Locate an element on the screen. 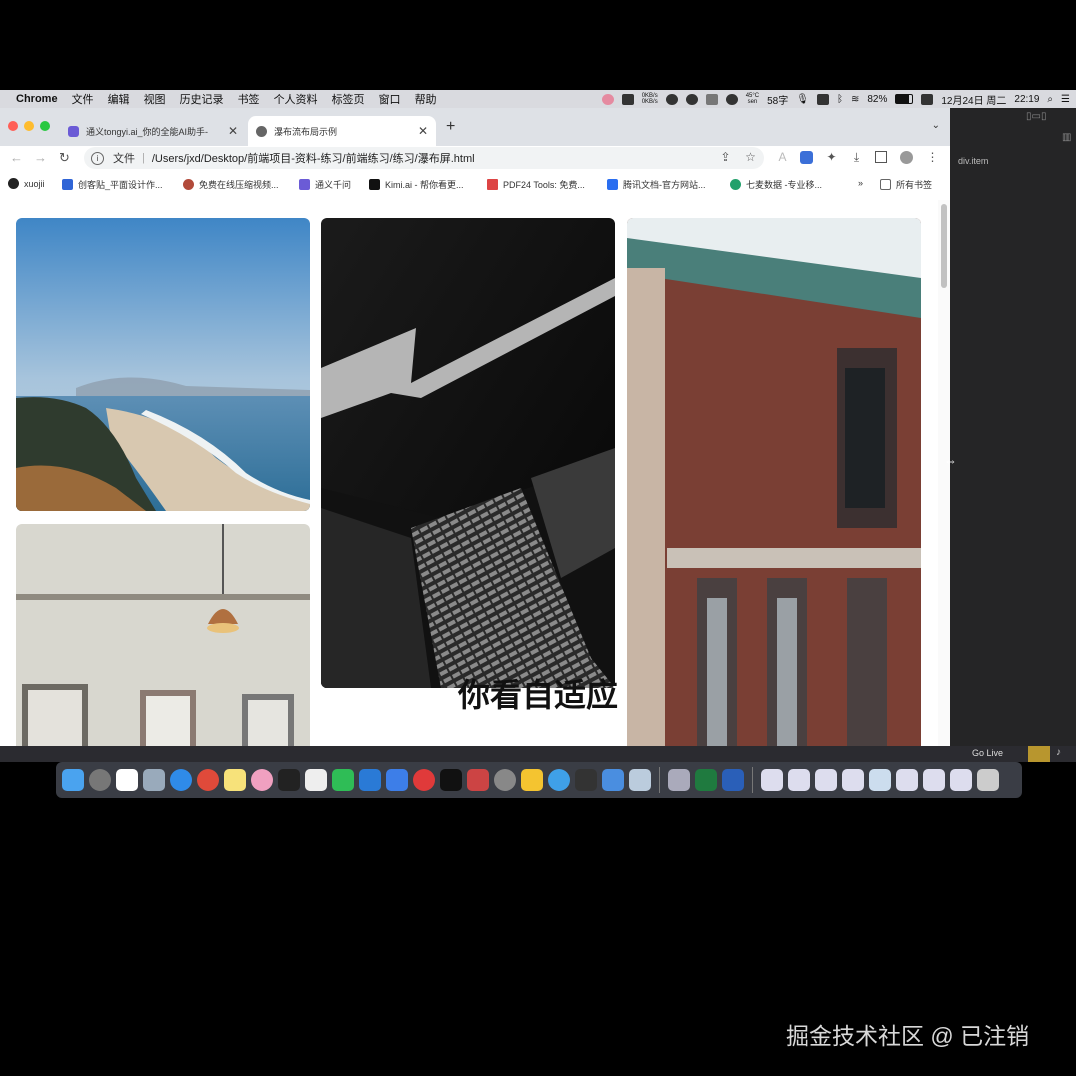 This screenshot has height=1076, width=1076. audio-app-icon is located at coordinates (586, 780).